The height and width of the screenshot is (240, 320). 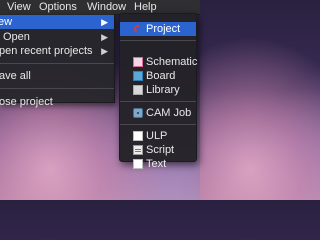 I want to click on submenu-item-cam-job: CAM Job, so click(x=158, y=113).